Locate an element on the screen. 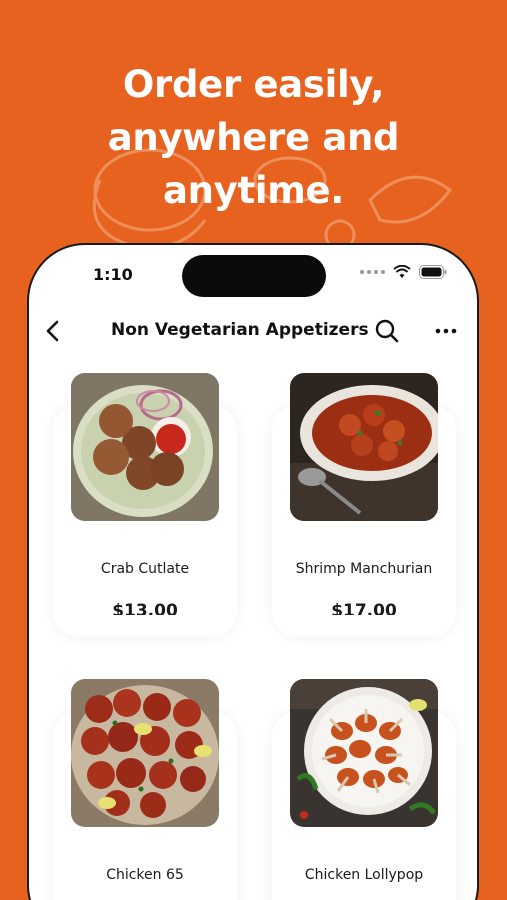 The height and width of the screenshot is (900, 507). product-card: Chicken 65 is located at coordinates (145, 789).